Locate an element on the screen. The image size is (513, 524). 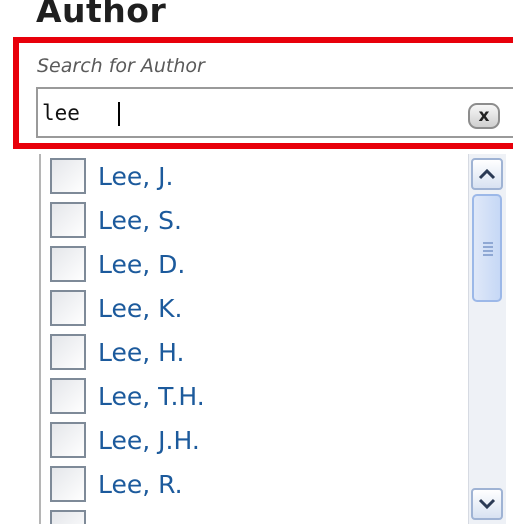
clear-search-button: x is located at coordinates (484, 116).